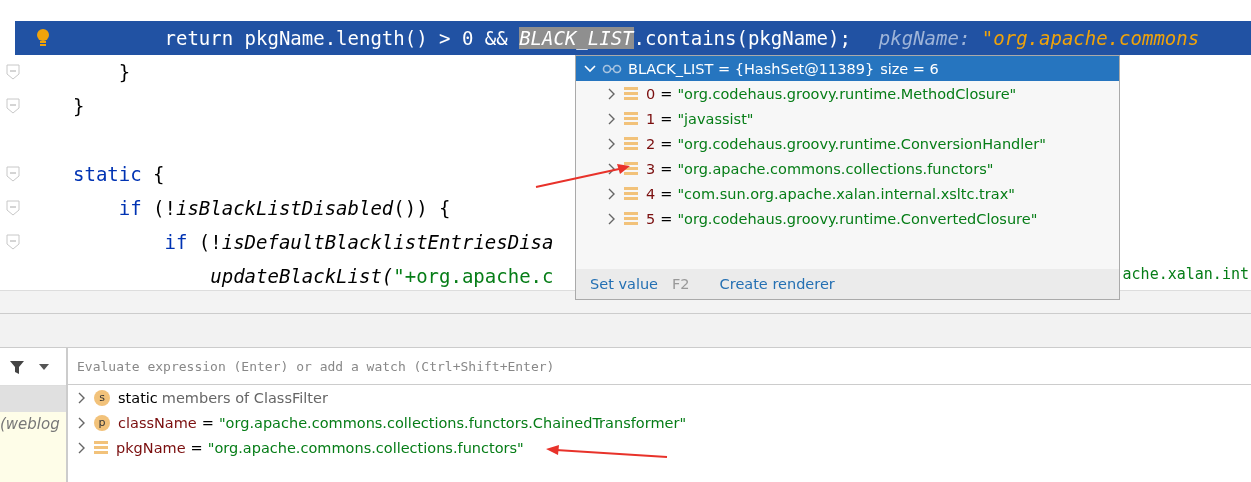  Describe the element at coordinates (473, 276) in the screenshot. I see `string-literal: "+org.apache.c` at that location.